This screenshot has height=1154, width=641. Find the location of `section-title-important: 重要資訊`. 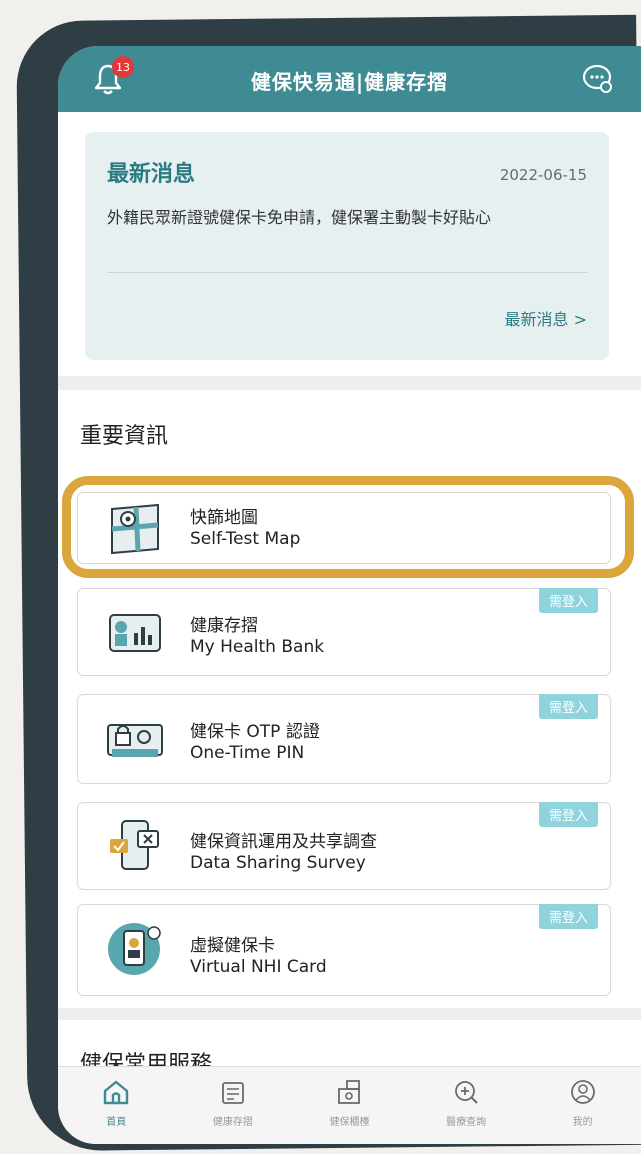

section-title-important: 重要資訊 is located at coordinates (124, 436).